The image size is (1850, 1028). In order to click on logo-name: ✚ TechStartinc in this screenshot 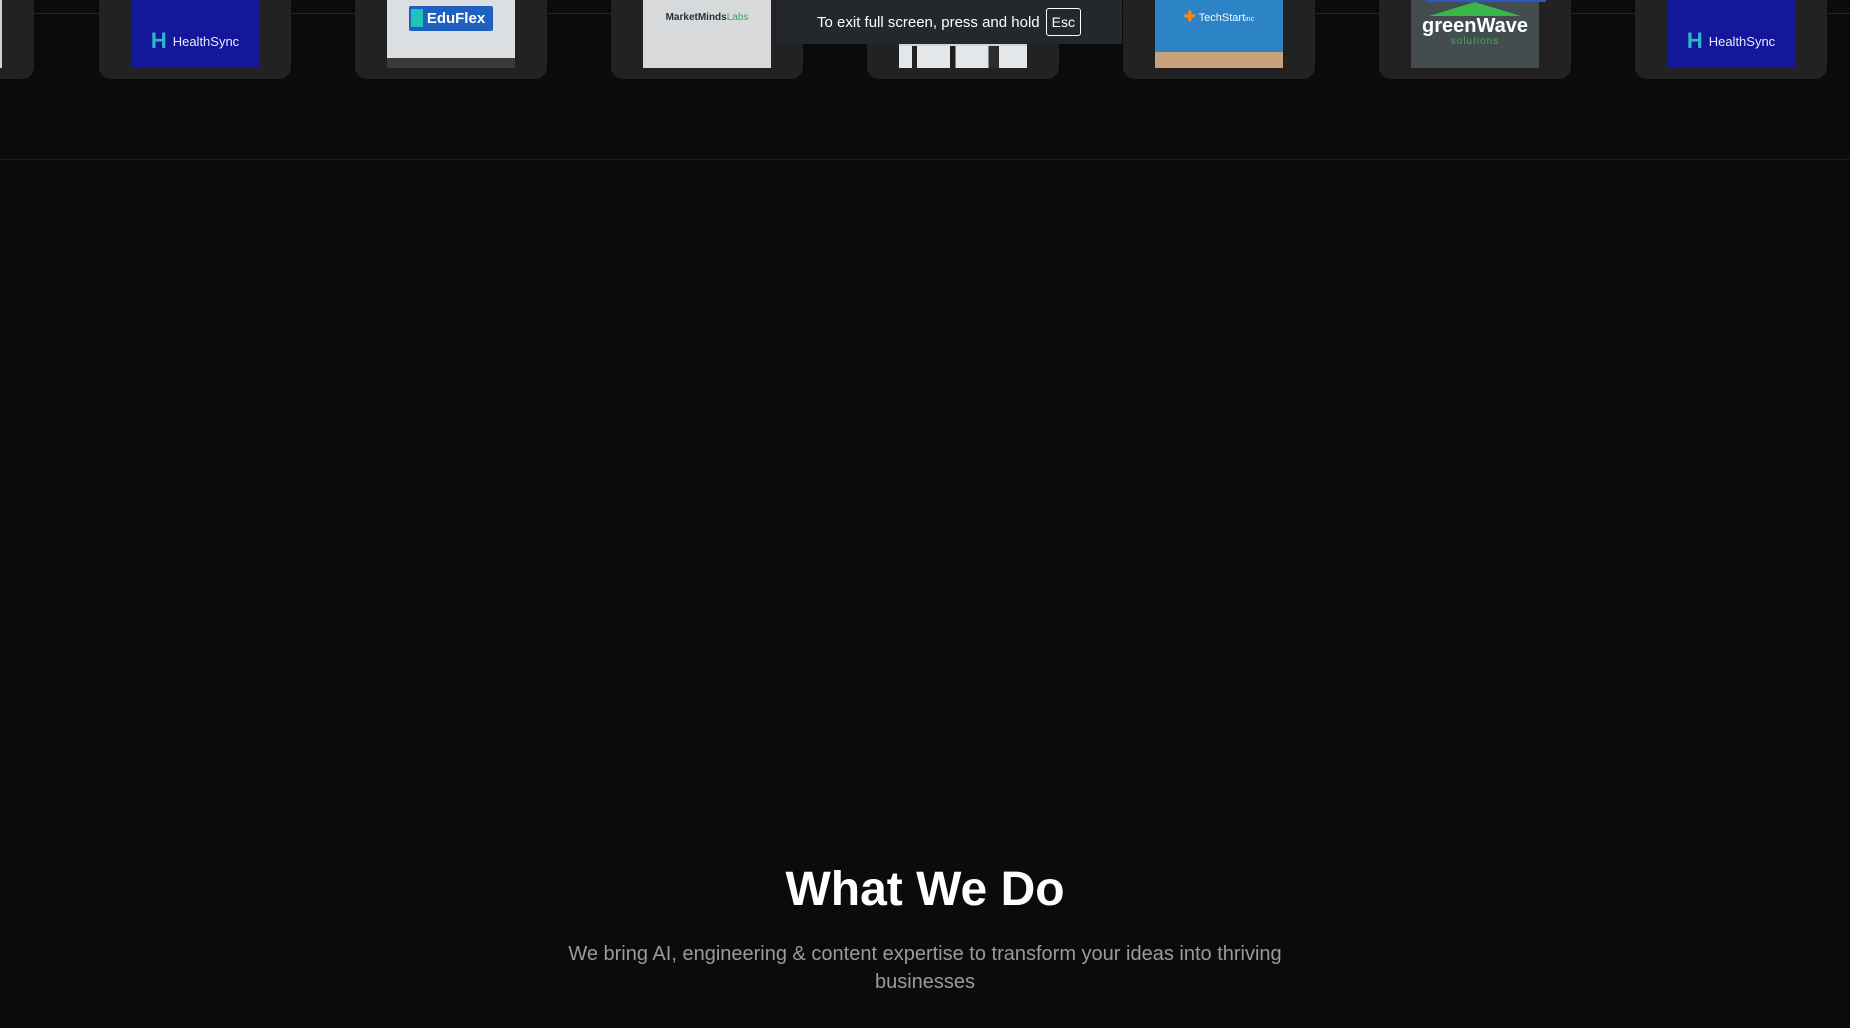, I will do `click(1219, 16)`.